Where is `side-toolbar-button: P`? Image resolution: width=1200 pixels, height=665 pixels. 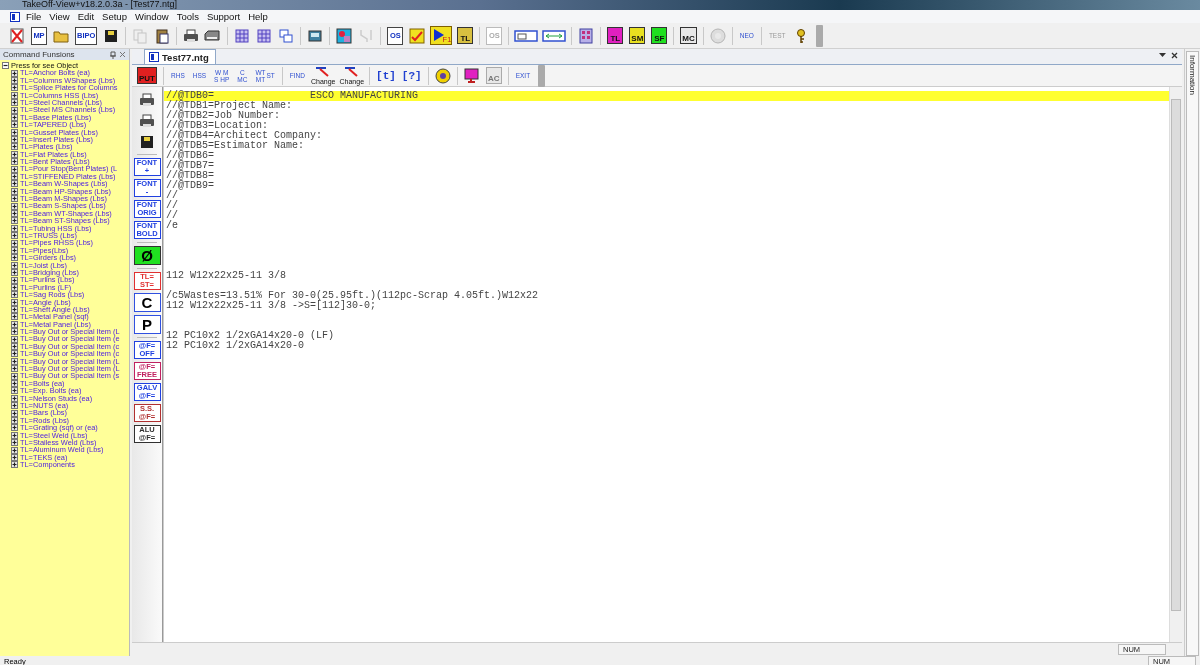 side-toolbar-button: P is located at coordinates (147, 324).